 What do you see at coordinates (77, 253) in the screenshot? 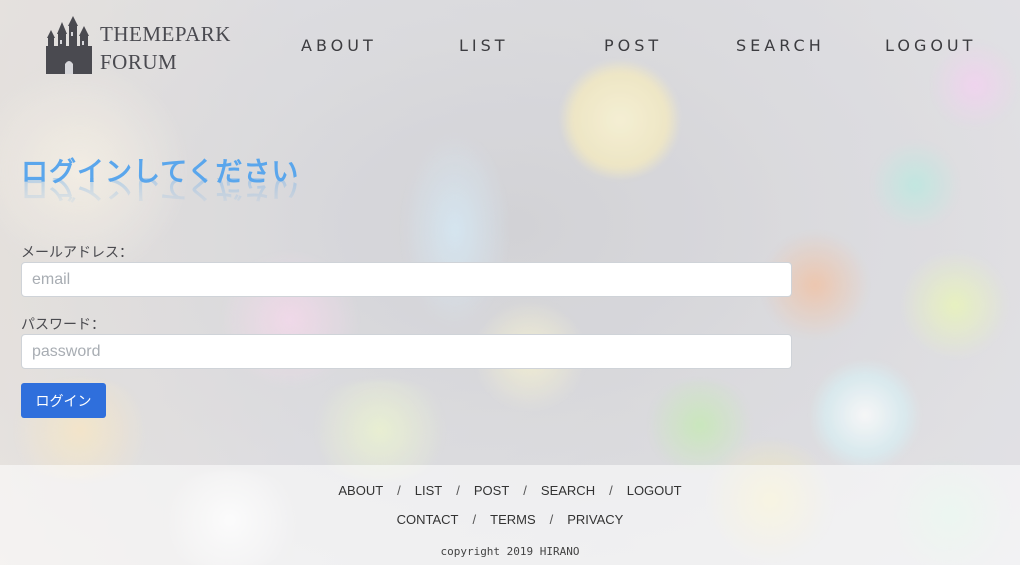
I see `email-label: メールアドレス：` at bounding box center [77, 253].